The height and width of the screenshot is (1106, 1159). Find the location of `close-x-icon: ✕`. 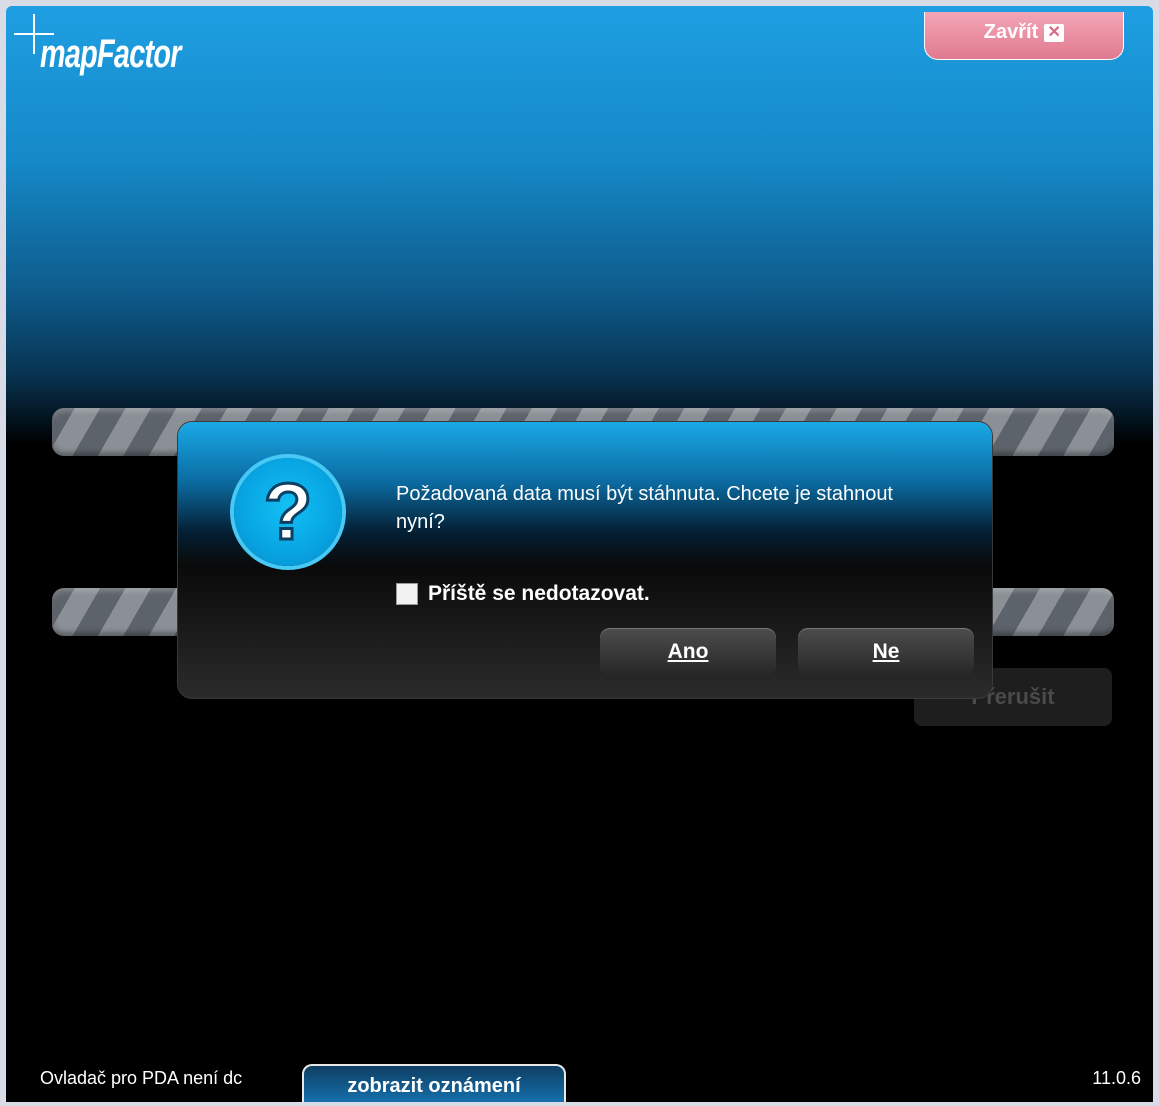

close-x-icon: ✕ is located at coordinates (1054, 32).